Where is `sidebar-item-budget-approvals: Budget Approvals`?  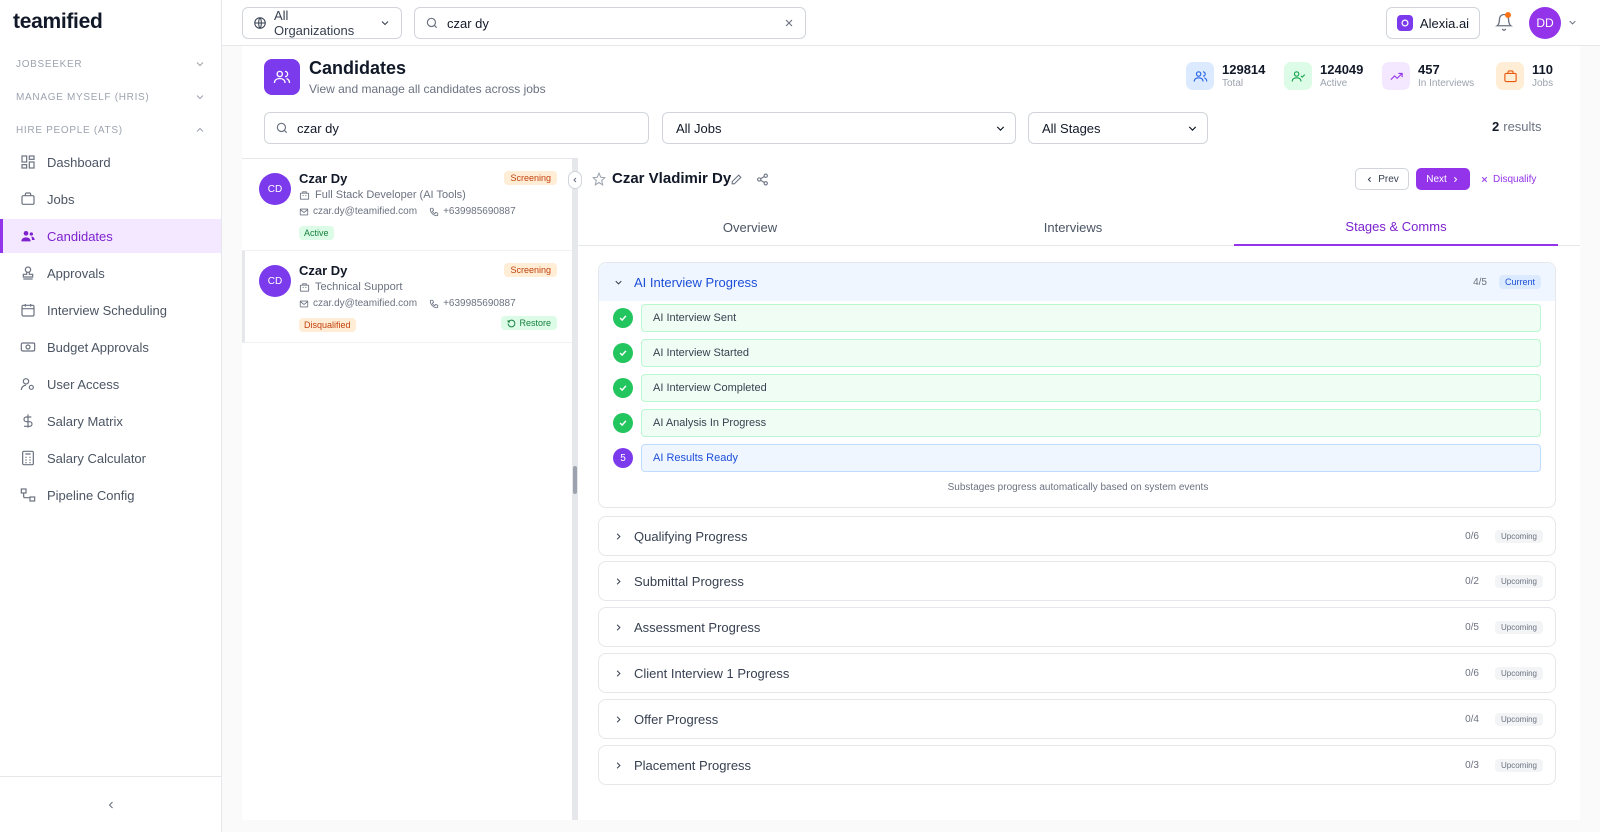
sidebar-item-budget-approvals: Budget Approvals is located at coordinates (110, 347).